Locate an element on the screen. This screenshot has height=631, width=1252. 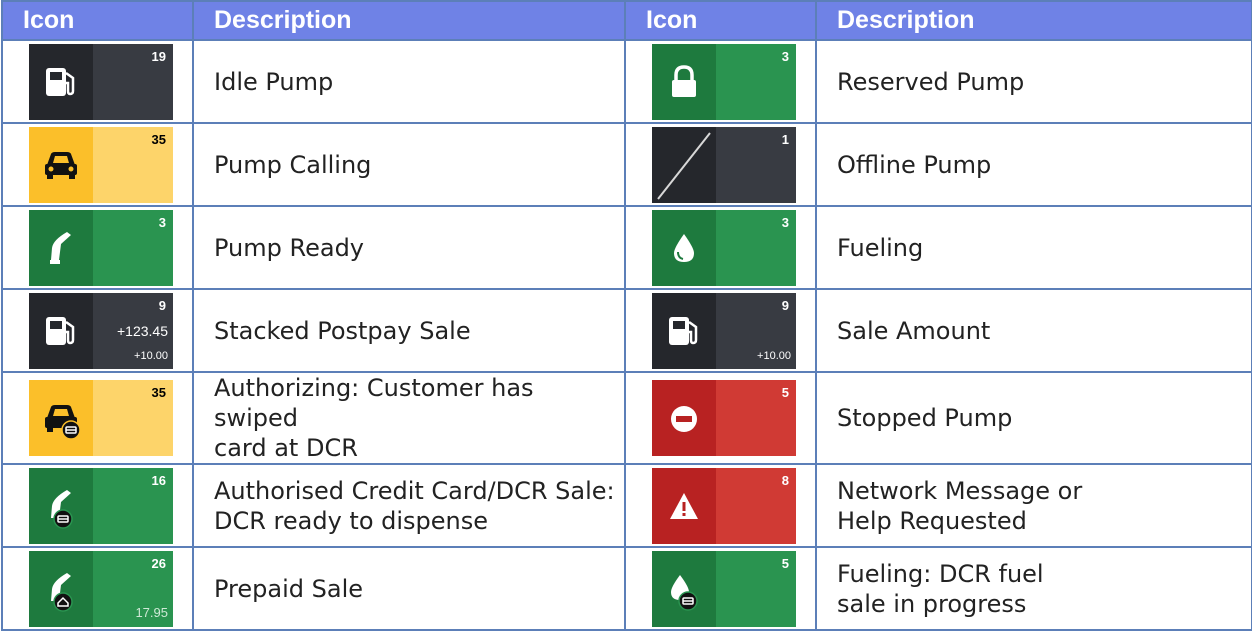
nozzle-icon is located at coordinates (60, 247).